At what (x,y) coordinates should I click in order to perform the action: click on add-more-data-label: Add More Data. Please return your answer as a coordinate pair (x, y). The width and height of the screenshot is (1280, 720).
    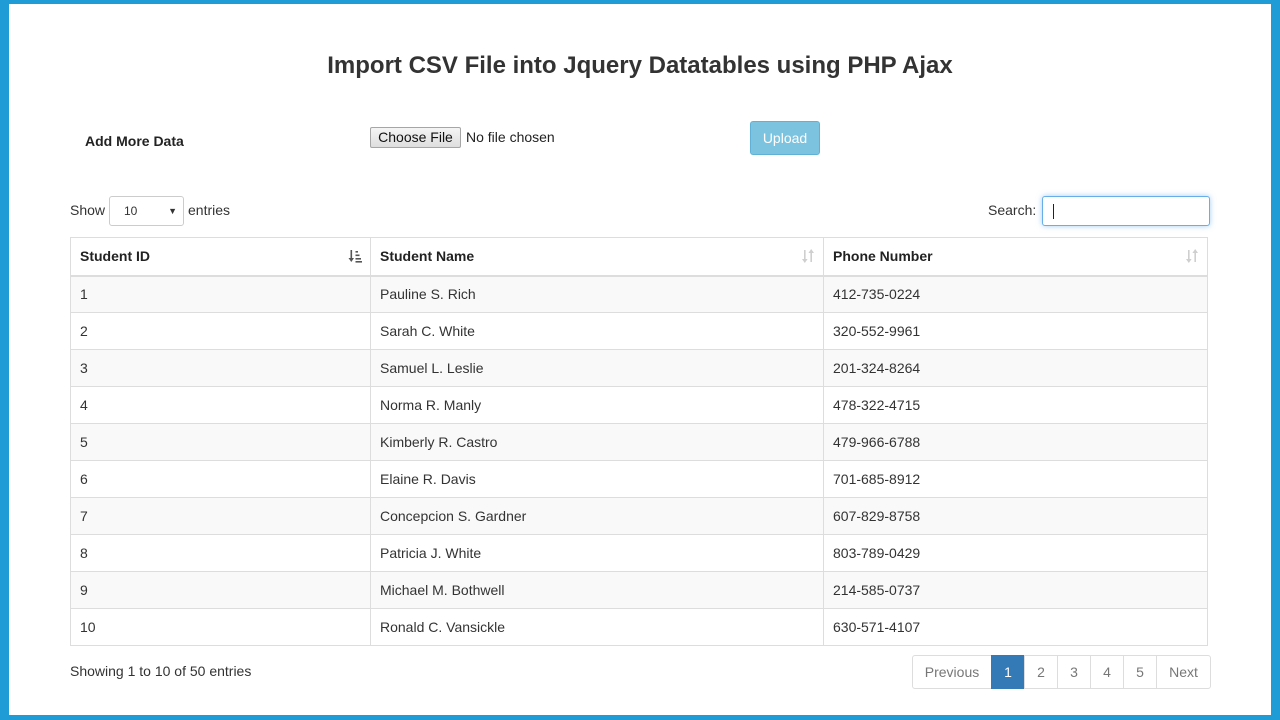
    Looking at the image, I should click on (134, 141).